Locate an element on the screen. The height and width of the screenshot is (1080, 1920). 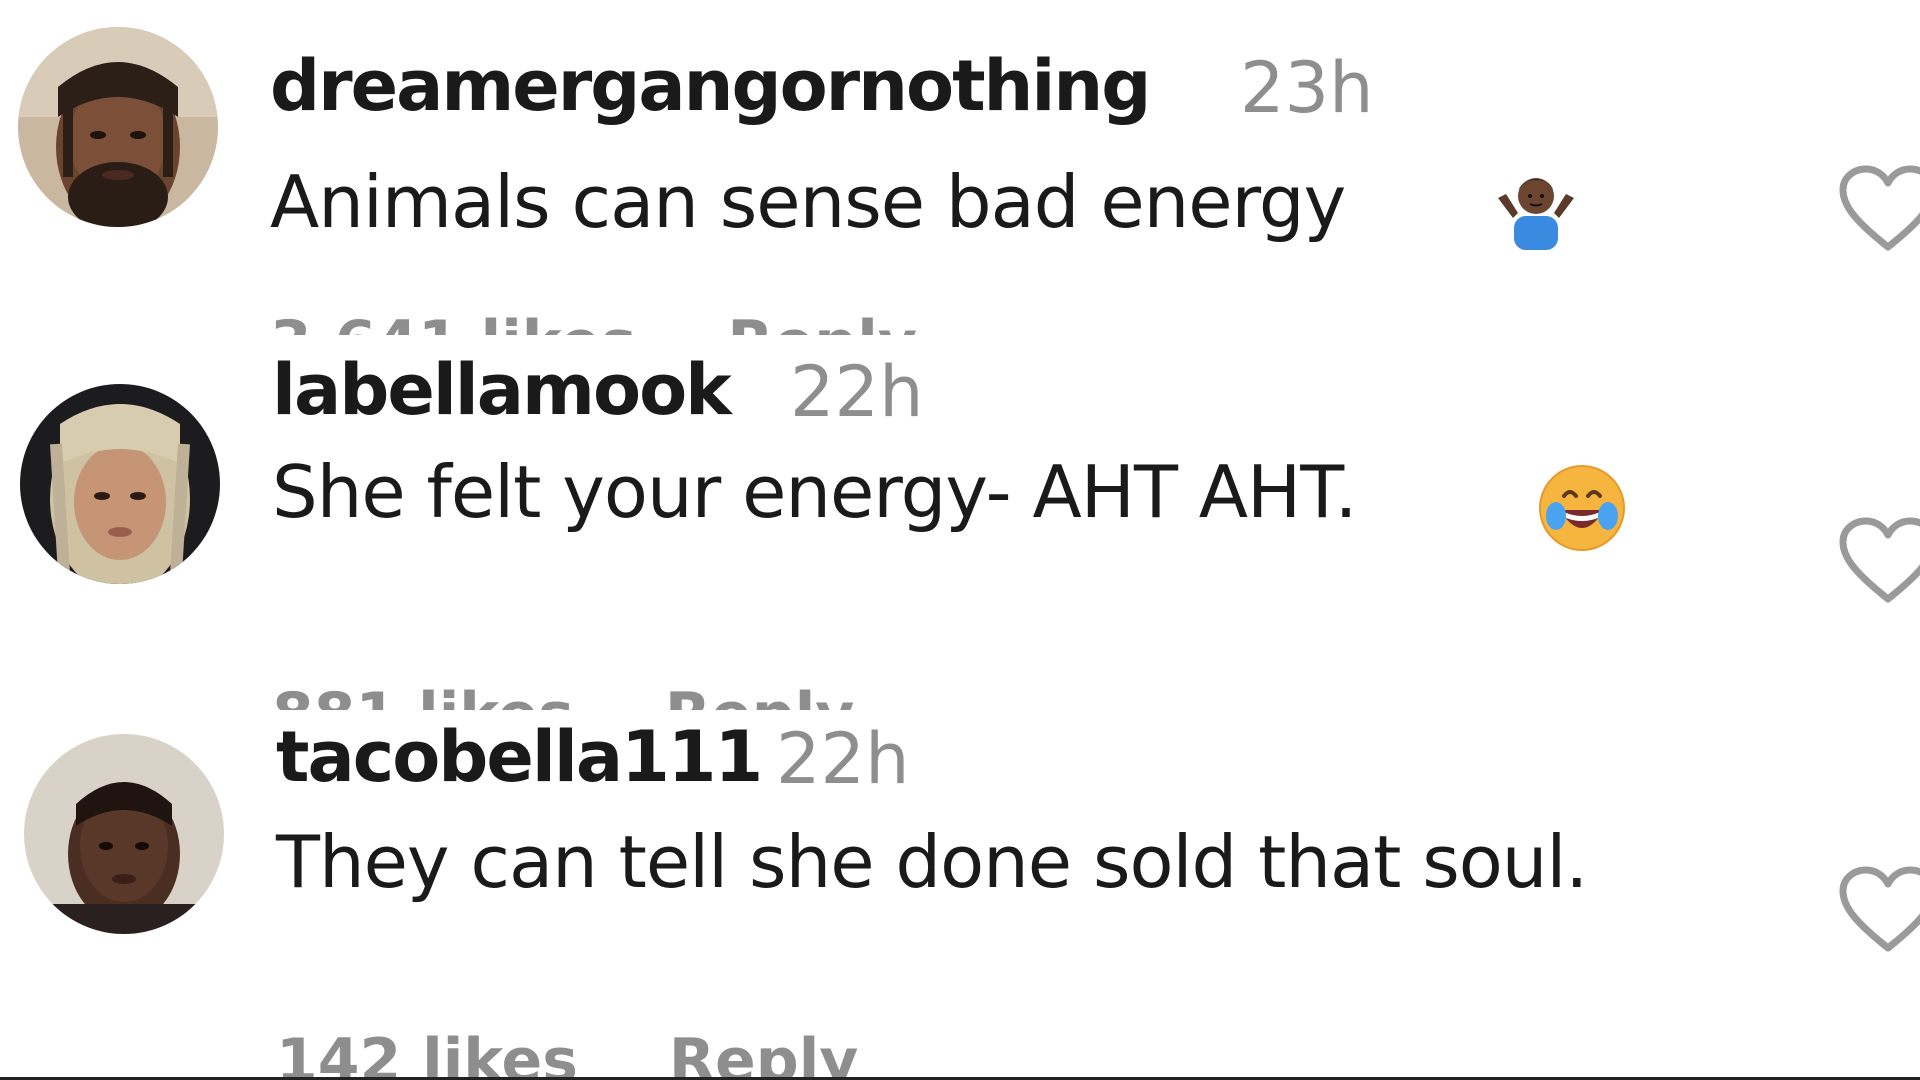
comment-meta: 142 likes Reply is located at coordinates (602, 1053).